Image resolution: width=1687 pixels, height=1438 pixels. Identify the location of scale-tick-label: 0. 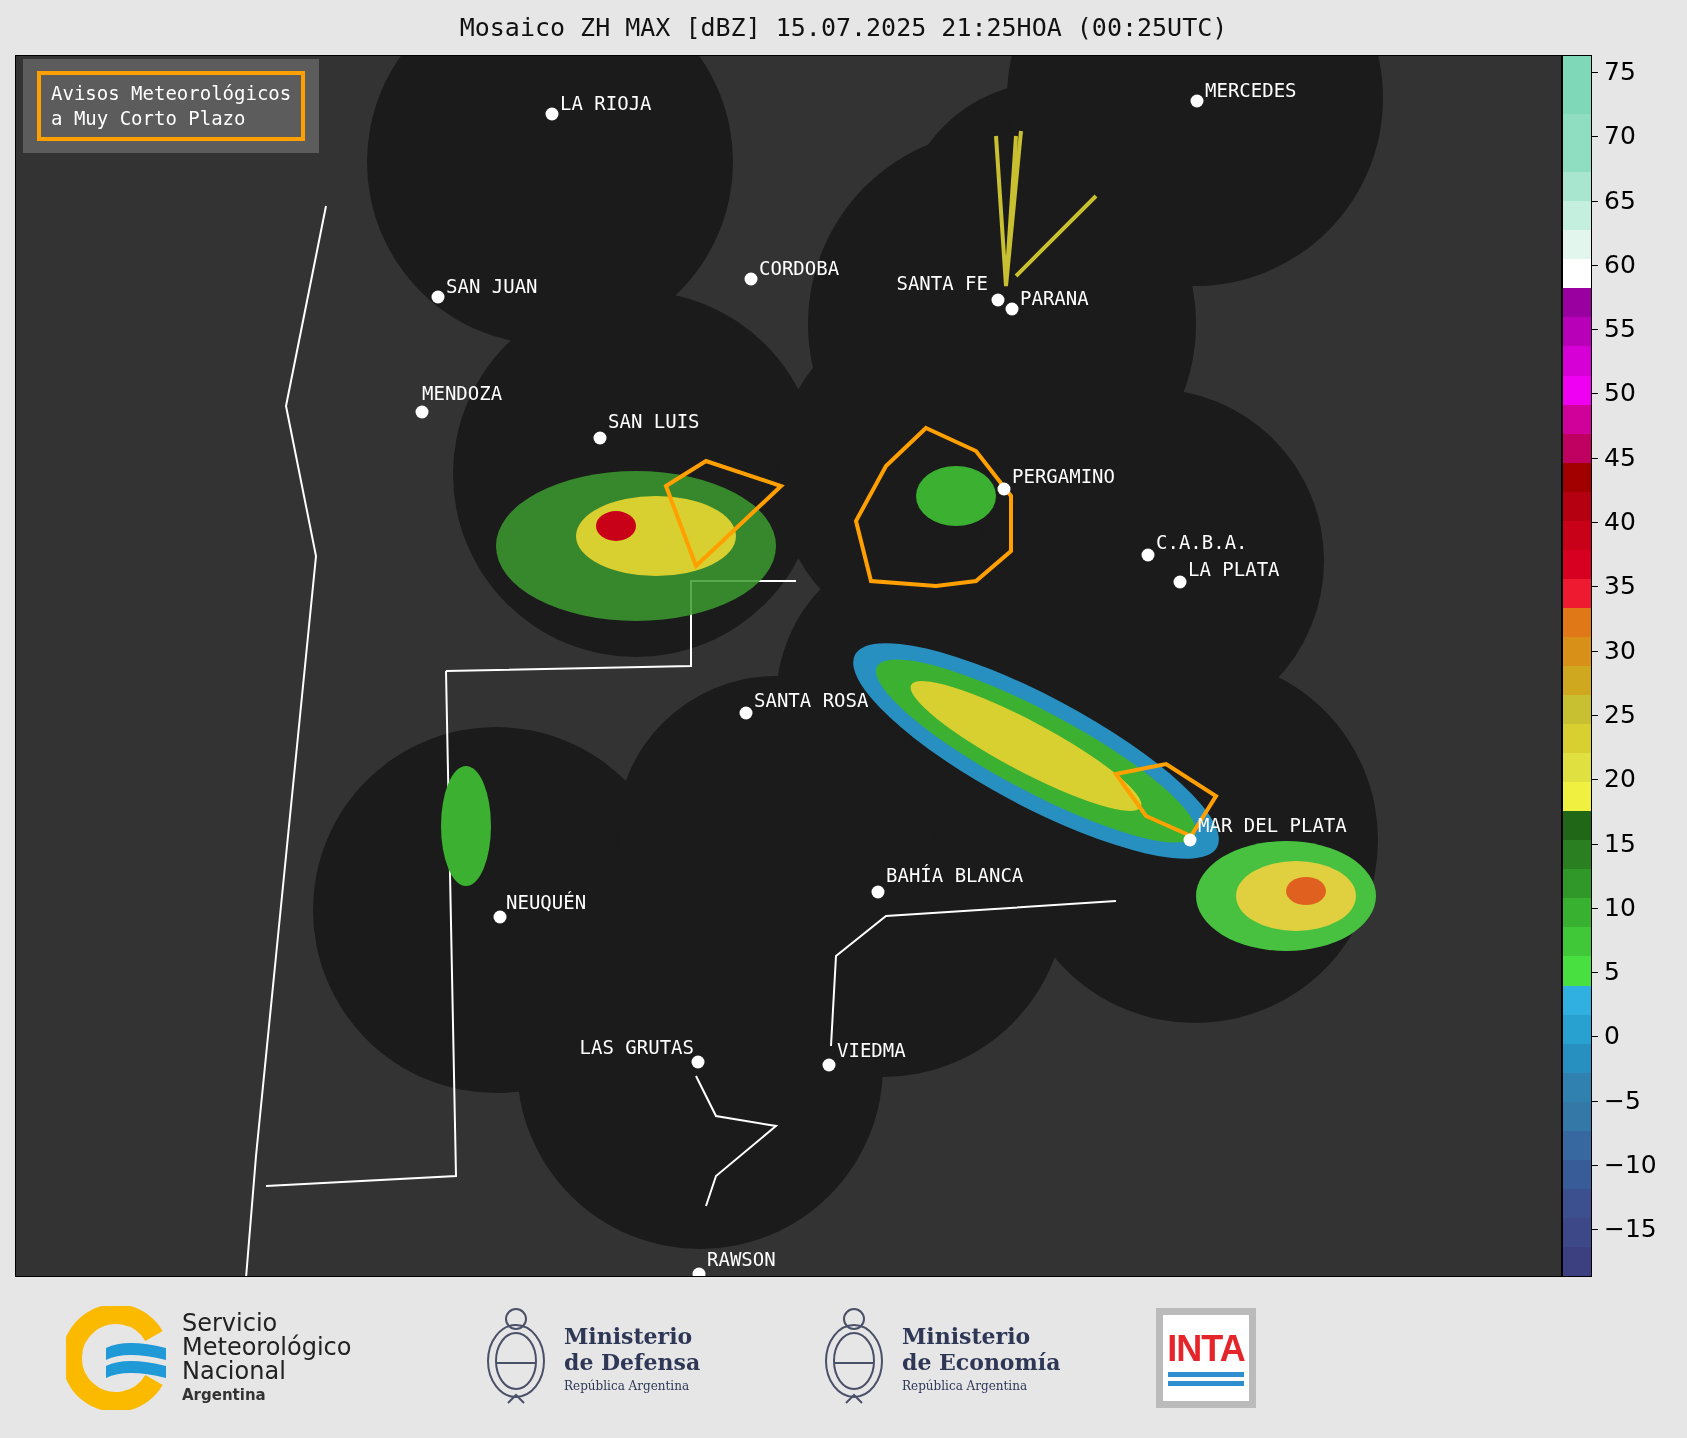
(1612, 1036).